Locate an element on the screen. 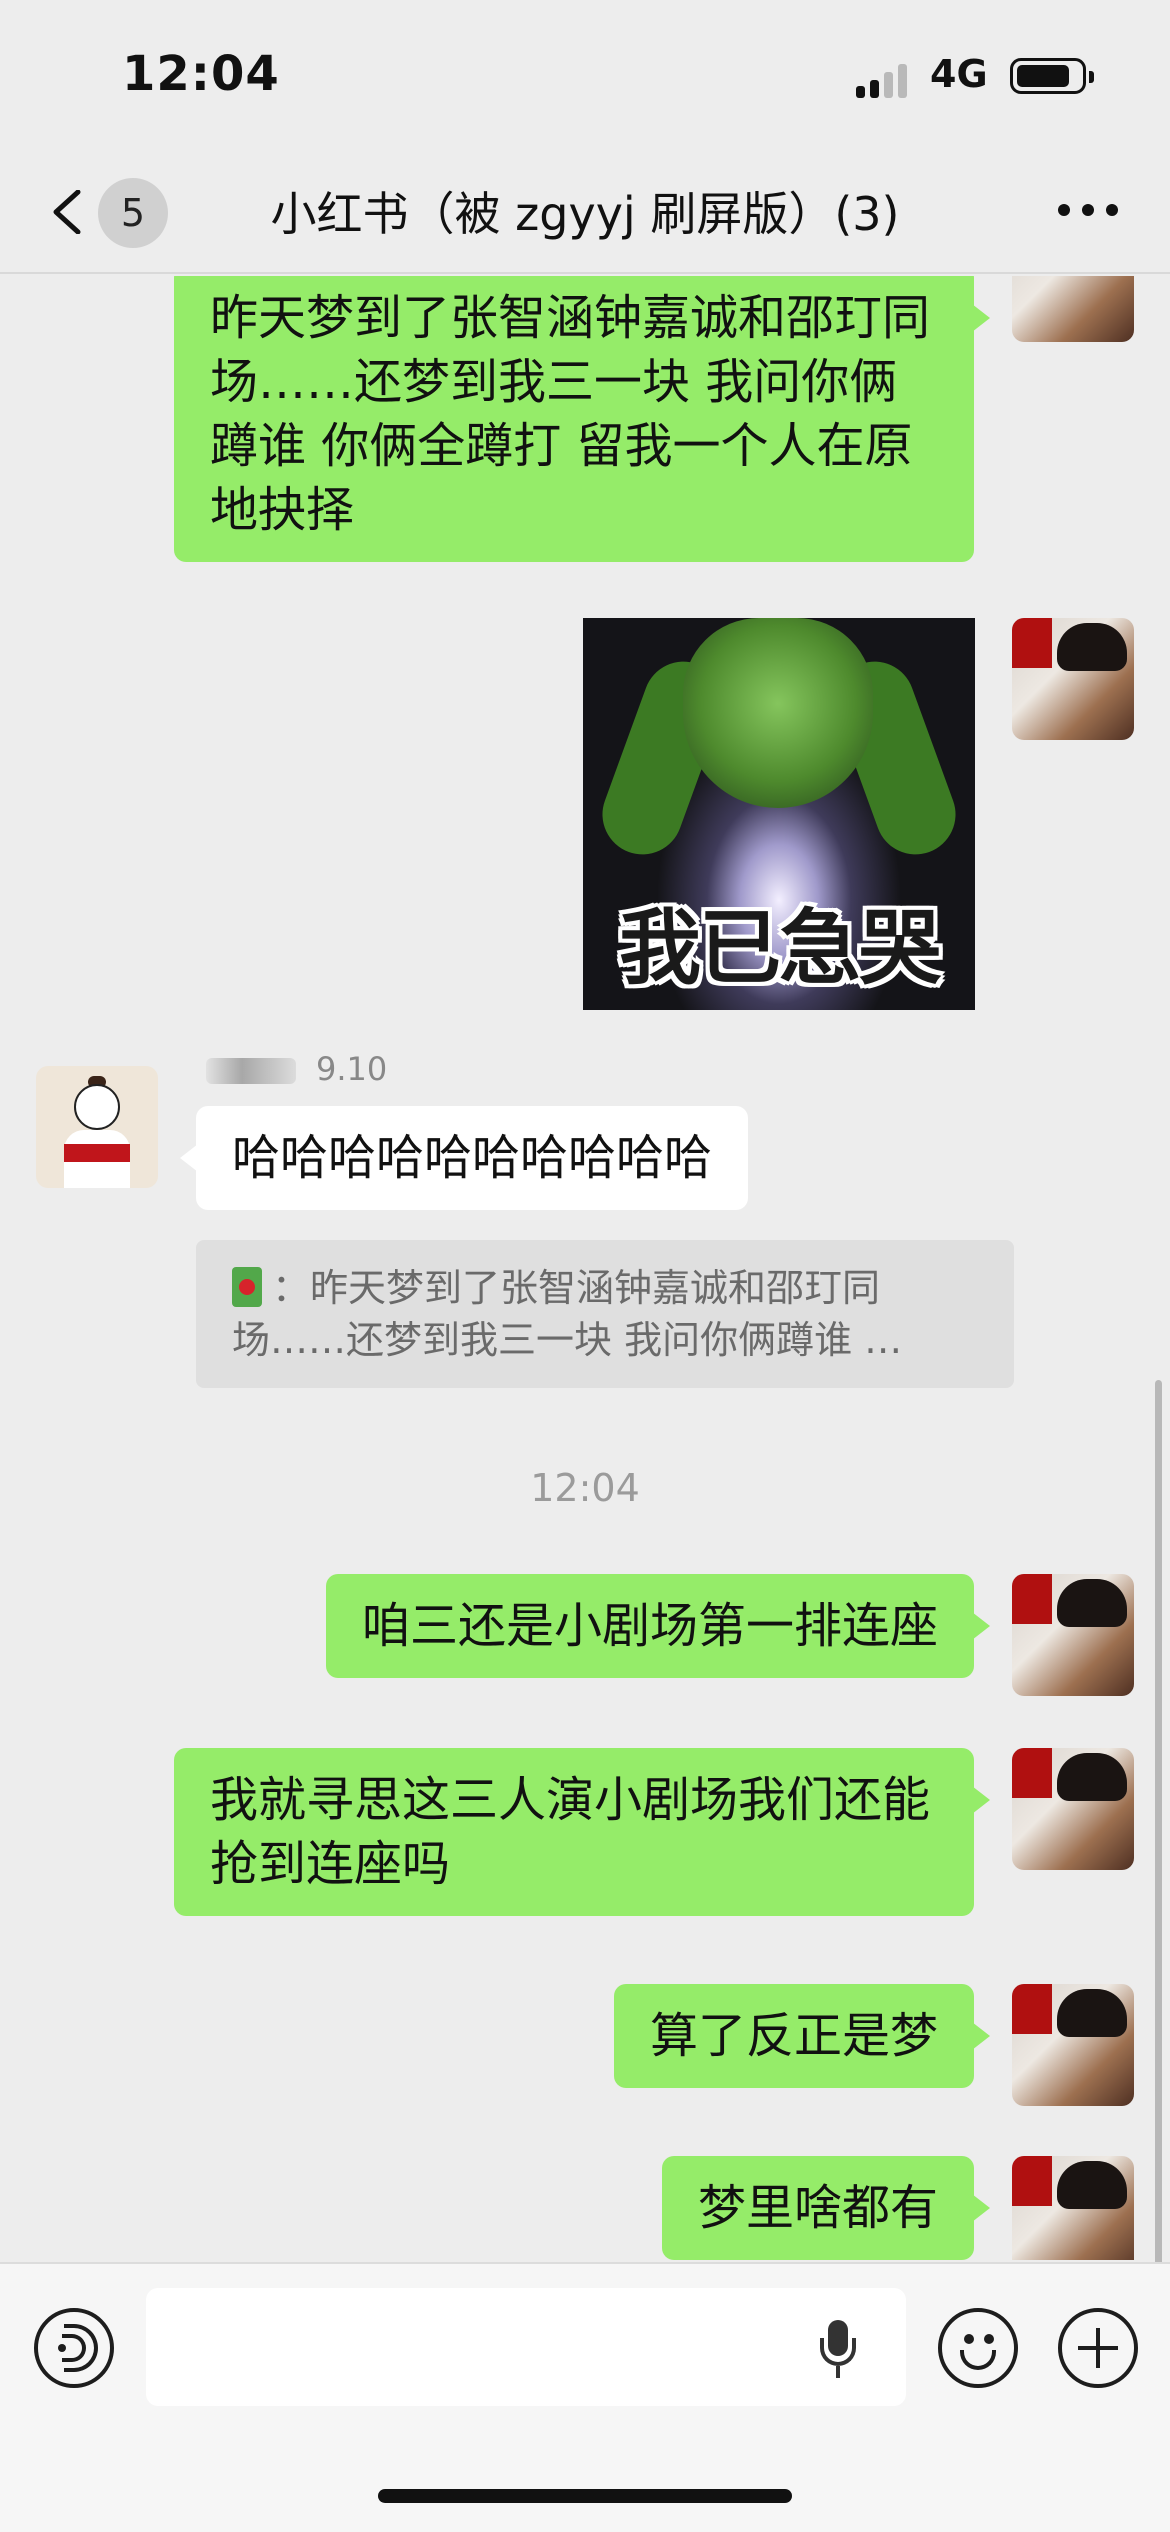 This screenshot has width=1170, height=2532. signal-strength-icon is located at coordinates (884, 80).